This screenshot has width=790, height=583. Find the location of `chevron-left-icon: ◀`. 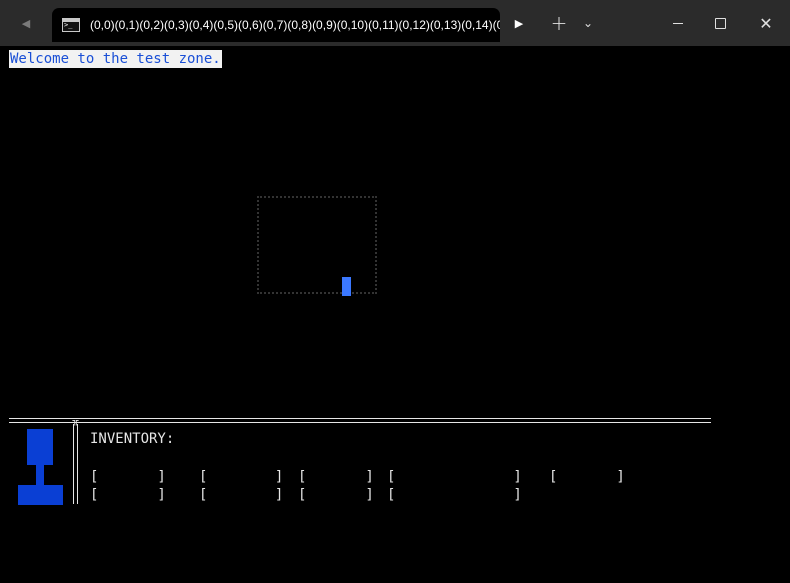

chevron-left-icon: ◀ is located at coordinates (26, 23).